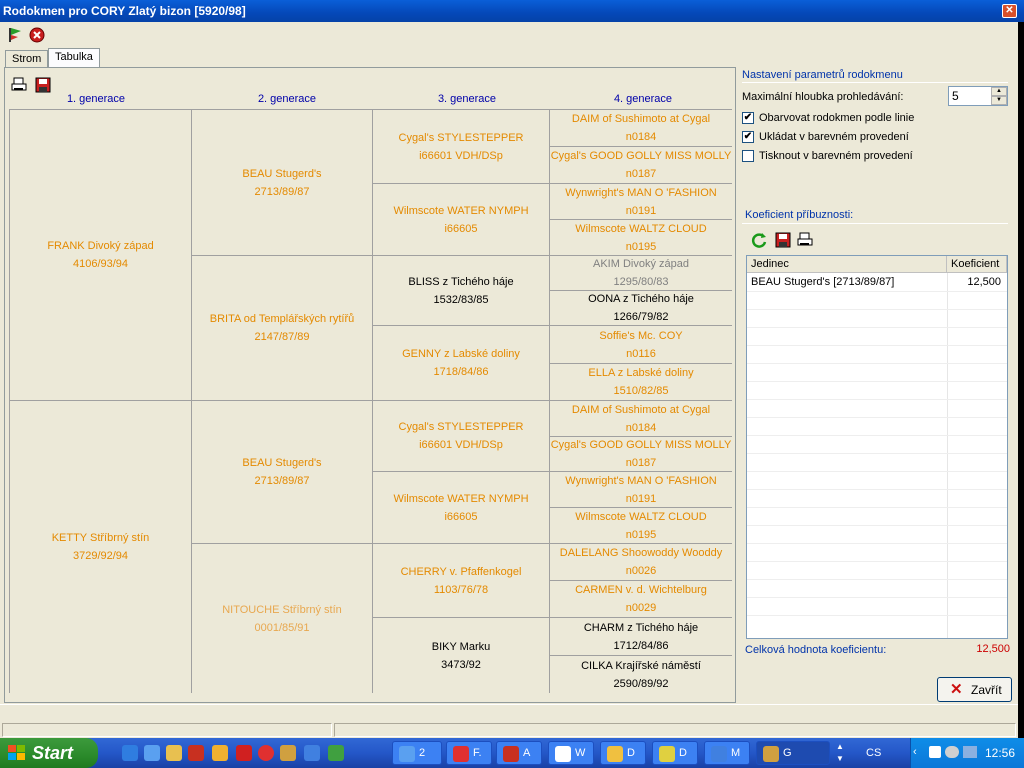  Describe the element at coordinates (477, 753) in the screenshot. I see `task-label: F.` at that location.